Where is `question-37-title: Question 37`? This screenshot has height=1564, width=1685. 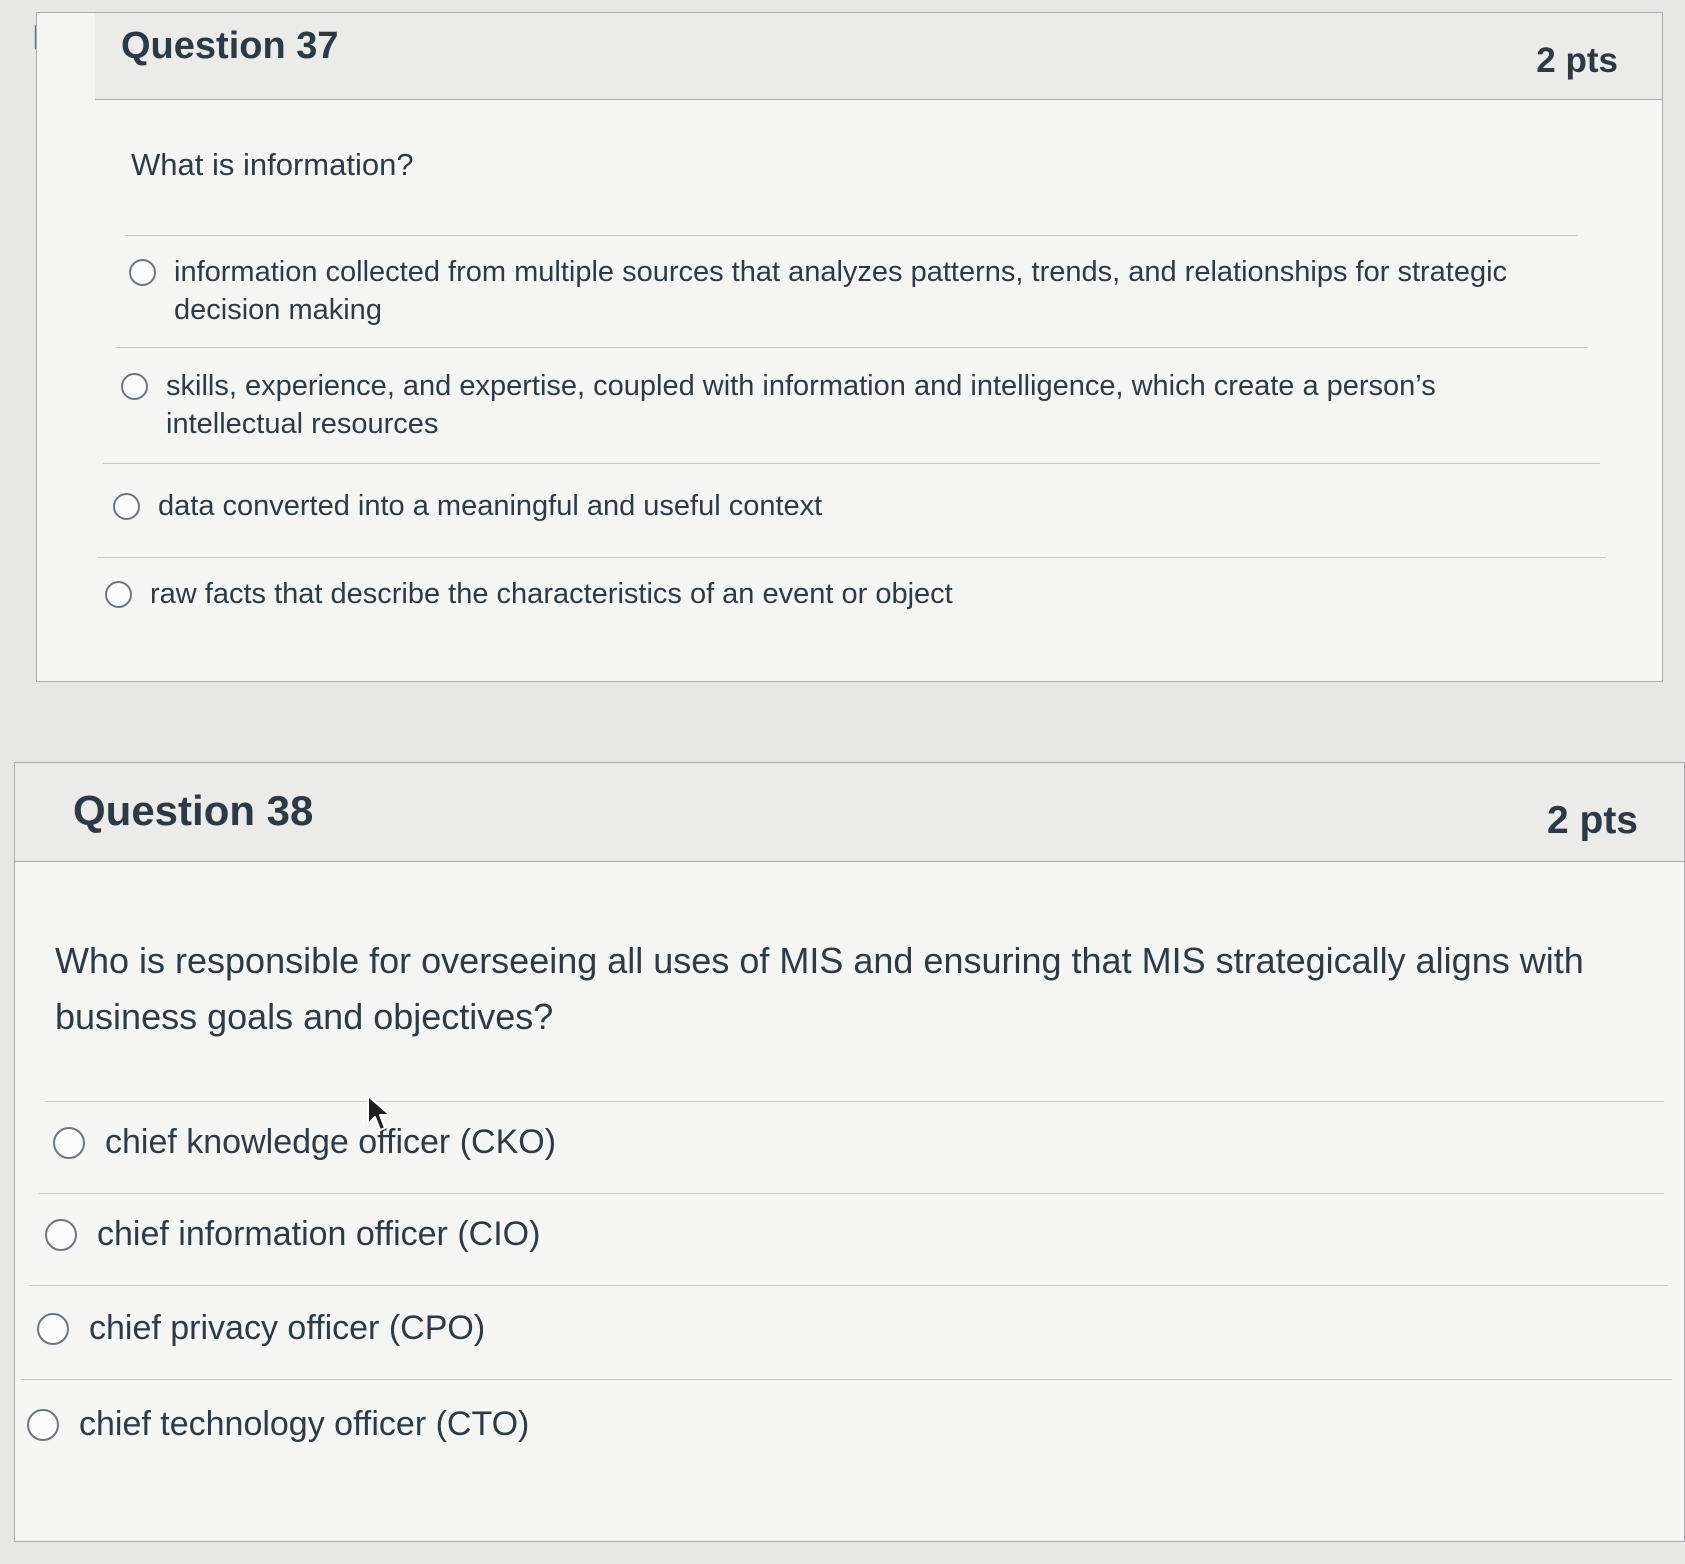
question-37-title: Question 37 is located at coordinates (230, 46).